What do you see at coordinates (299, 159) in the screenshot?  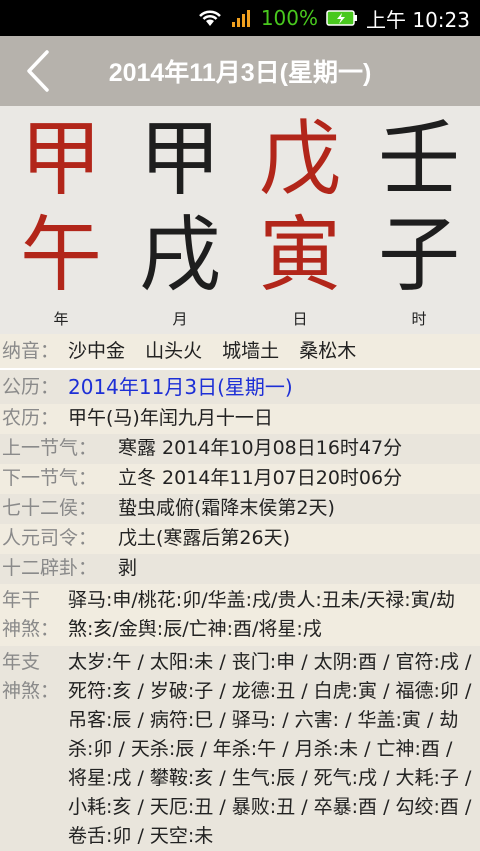 I see `pillar-stem: 戊` at bounding box center [299, 159].